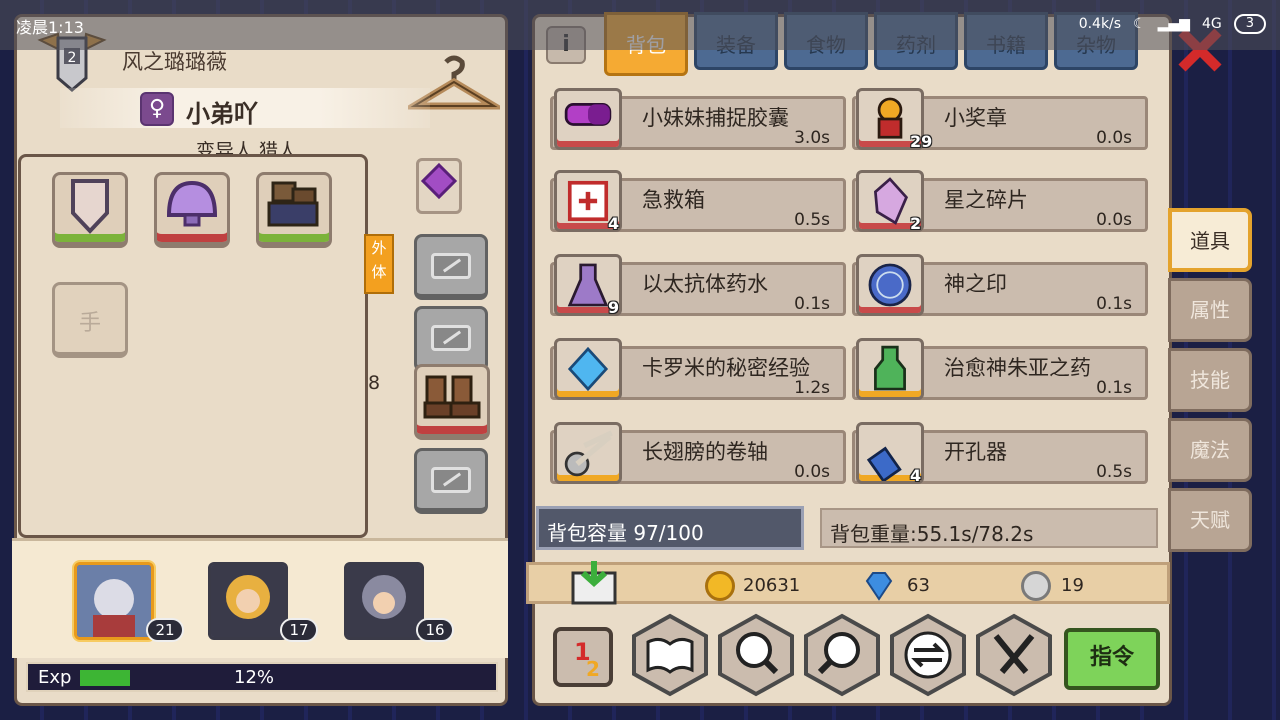 The image size is (1280, 720). I want to click on inventory-item: 小奖章 0.0s 29, so click(1000, 119).